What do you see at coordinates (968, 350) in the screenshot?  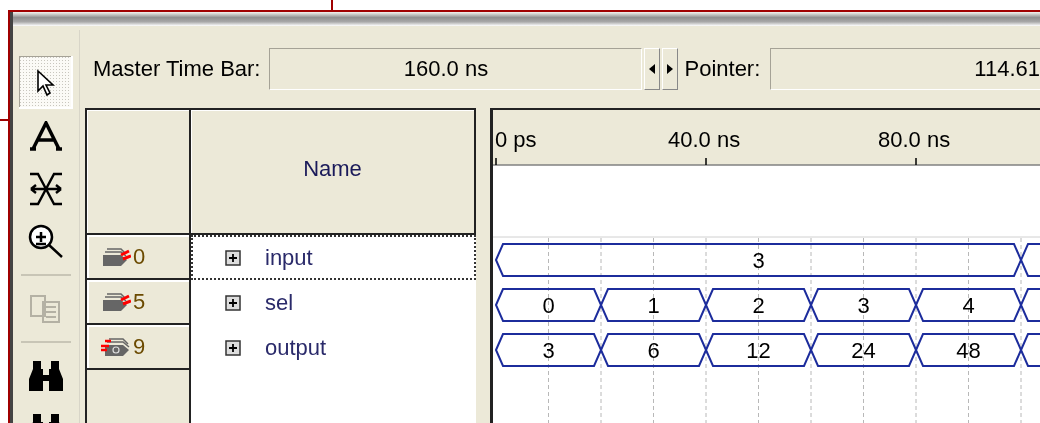 I see `bus-value: 48` at bounding box center [968, 350].